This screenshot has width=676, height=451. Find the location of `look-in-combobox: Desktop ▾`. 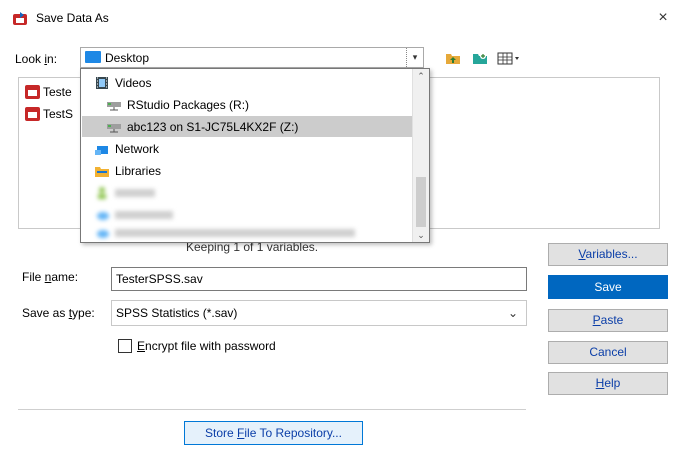

look-in-combobox: Desktop ▾ is located at coordinates (252, 57).